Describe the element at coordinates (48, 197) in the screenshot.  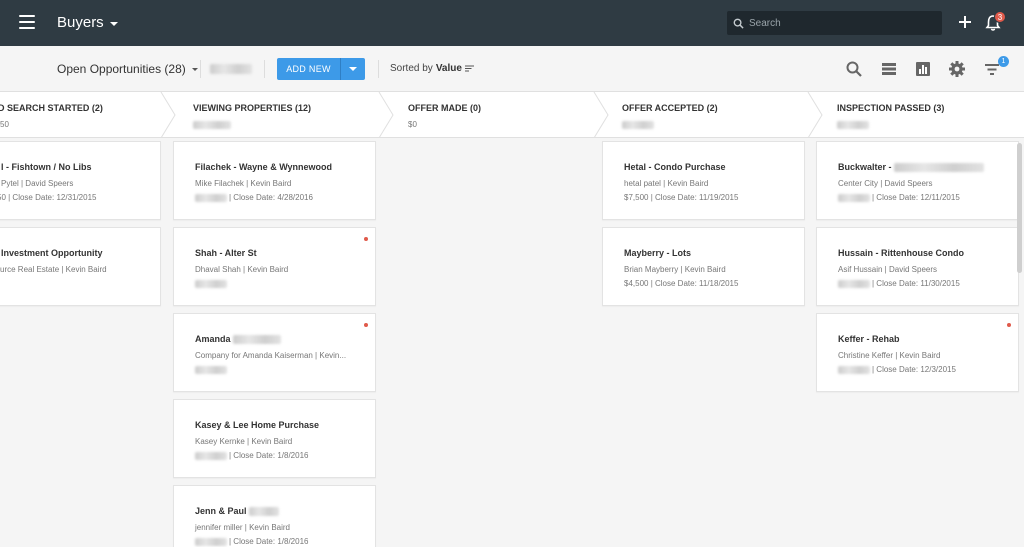
I see `deal-meta: 50 | Close Date: 12/31/2015` at that location.